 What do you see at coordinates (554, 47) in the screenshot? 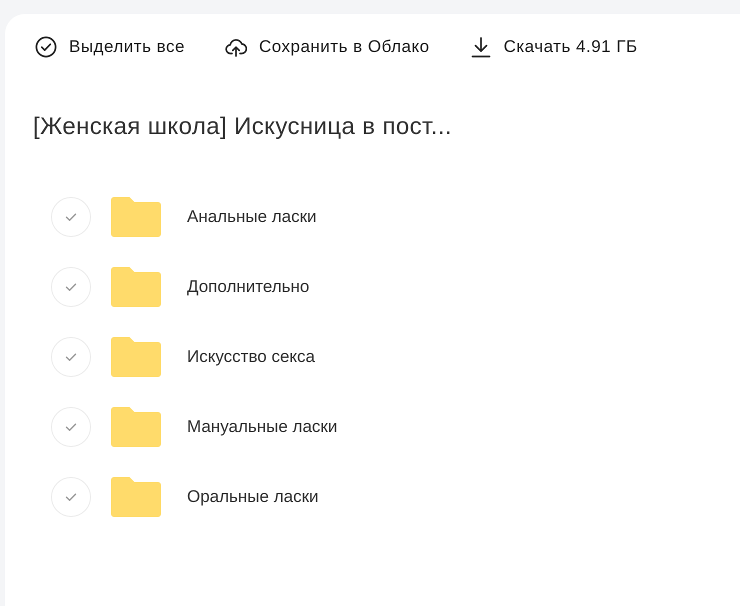
I see `download-button: Скачать 4.91 ГБ` at bounding box center [554, 47].